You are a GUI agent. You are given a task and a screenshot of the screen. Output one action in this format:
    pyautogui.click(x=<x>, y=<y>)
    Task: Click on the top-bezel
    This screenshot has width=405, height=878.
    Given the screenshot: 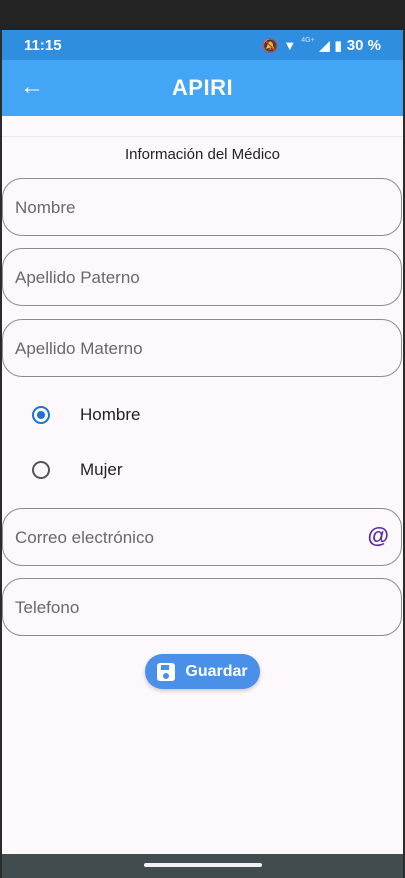 What is the action you would take?
    pyautogui.click(x=202, y=15)
    